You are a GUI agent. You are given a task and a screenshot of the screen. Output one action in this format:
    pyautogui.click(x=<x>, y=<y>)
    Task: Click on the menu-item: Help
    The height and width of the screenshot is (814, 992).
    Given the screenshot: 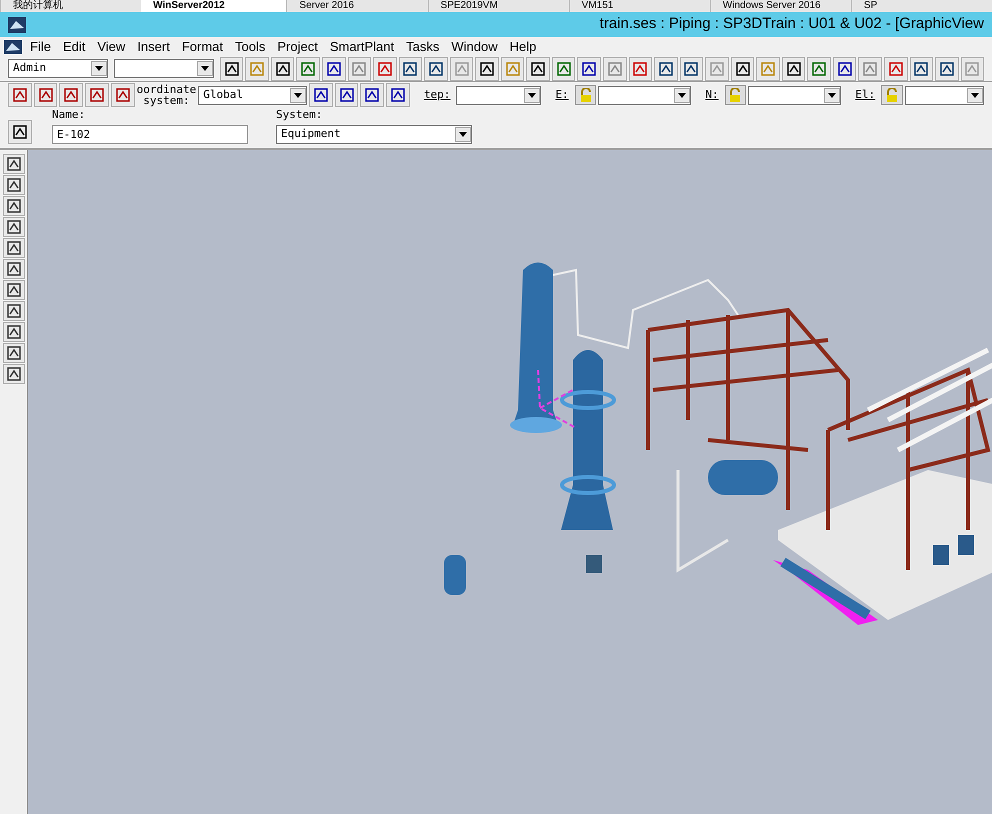 What is the action you would take?
    pyautogui.click(x=523, y=46)
    